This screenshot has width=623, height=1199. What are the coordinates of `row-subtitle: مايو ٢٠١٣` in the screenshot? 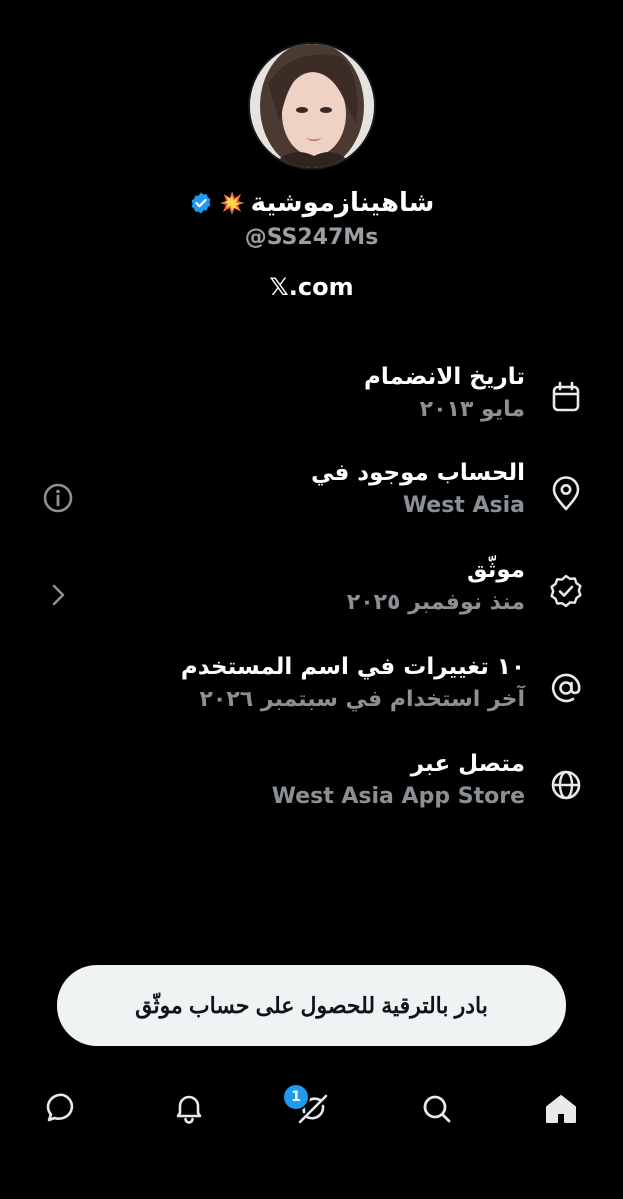 It's located at (472, 409).